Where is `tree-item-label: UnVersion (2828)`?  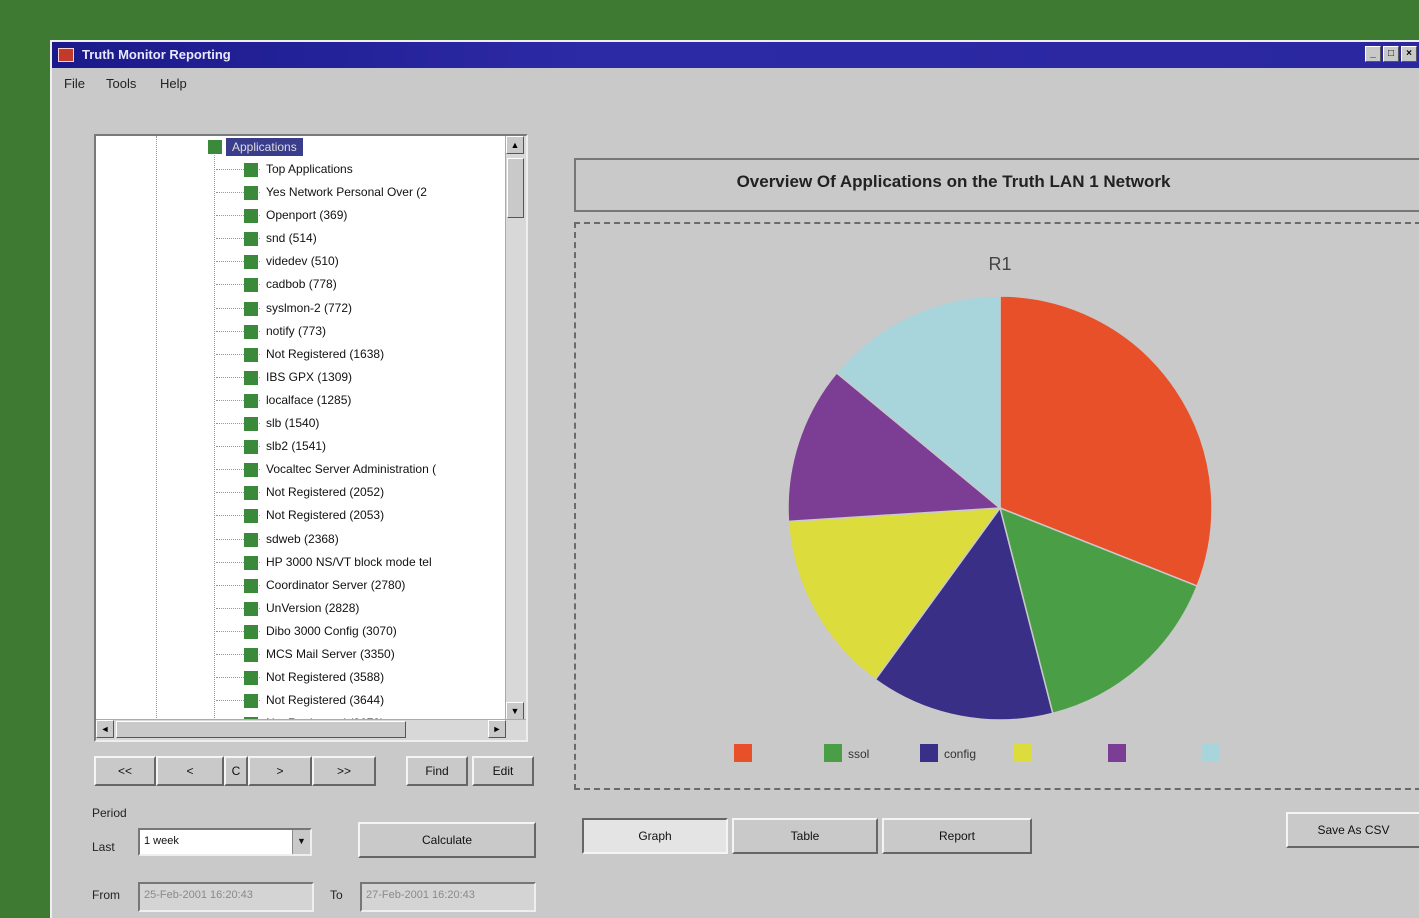 tree-item-label: UnVersion (2828) is located at coordinates (313, 607).